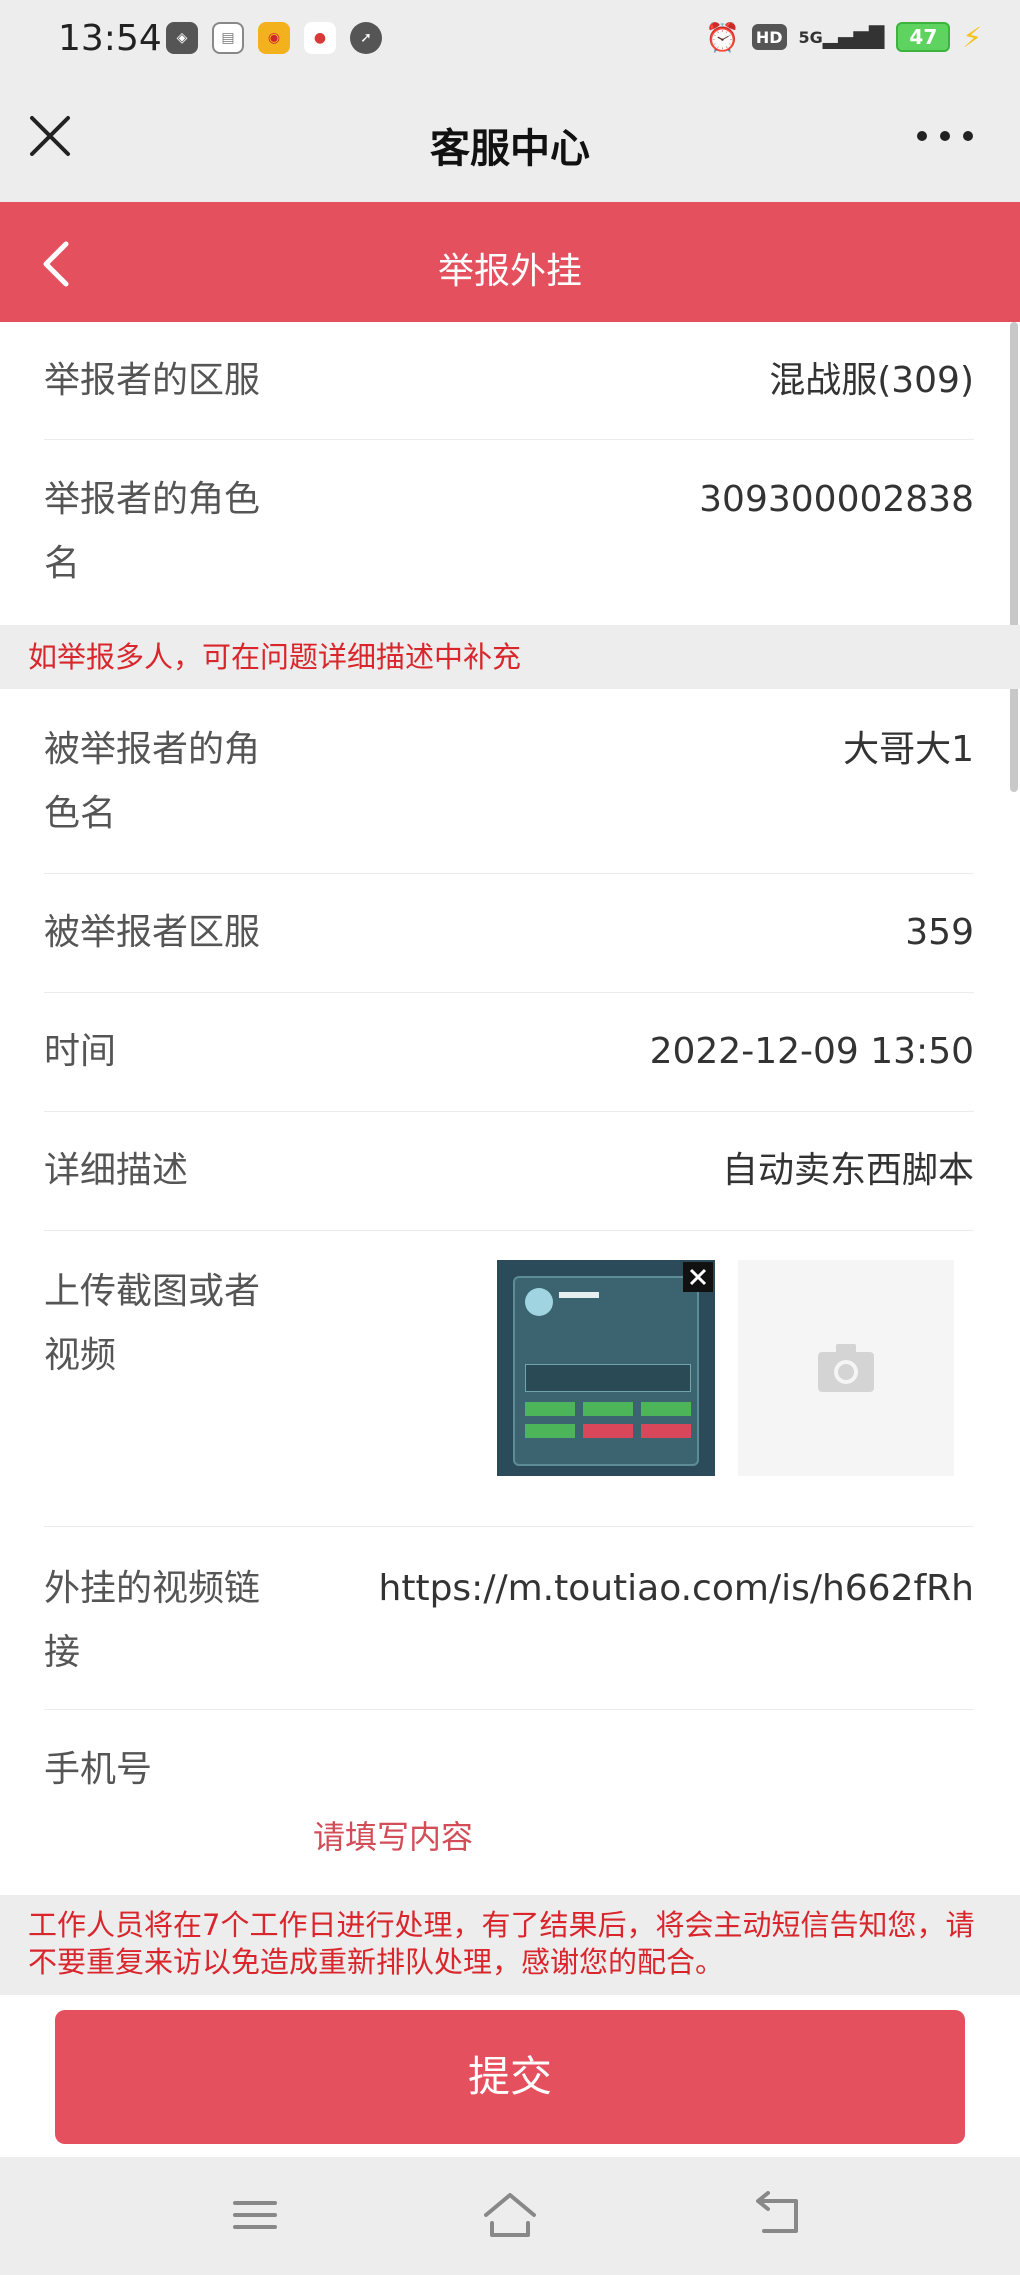 The height and width of the screenshot is (2275, 1020). I want to click on phone-input: 请填写内容, so click(393, 1835).